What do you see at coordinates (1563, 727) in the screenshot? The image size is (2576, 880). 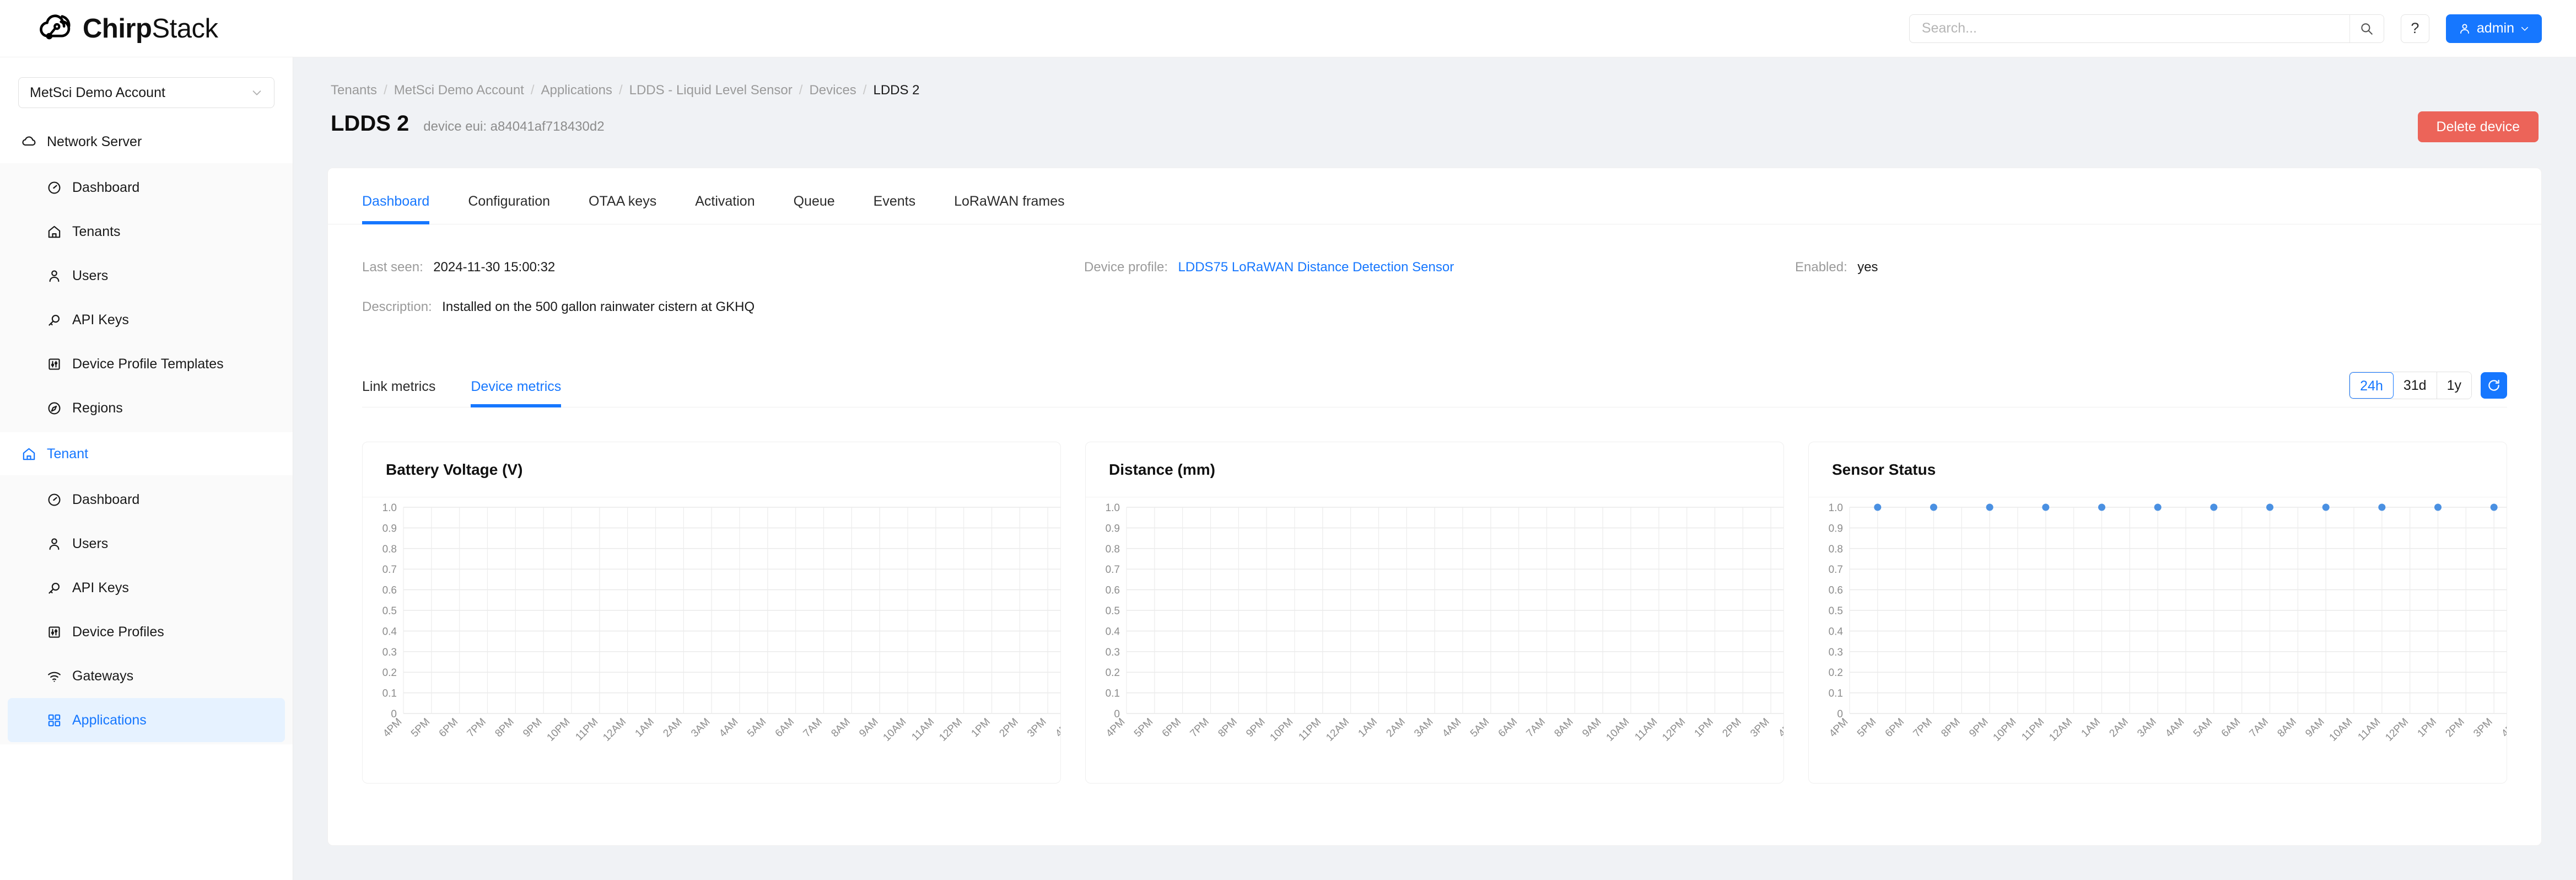 I see `x-tick-label: 8AM` at bounding box center [1563, 727].